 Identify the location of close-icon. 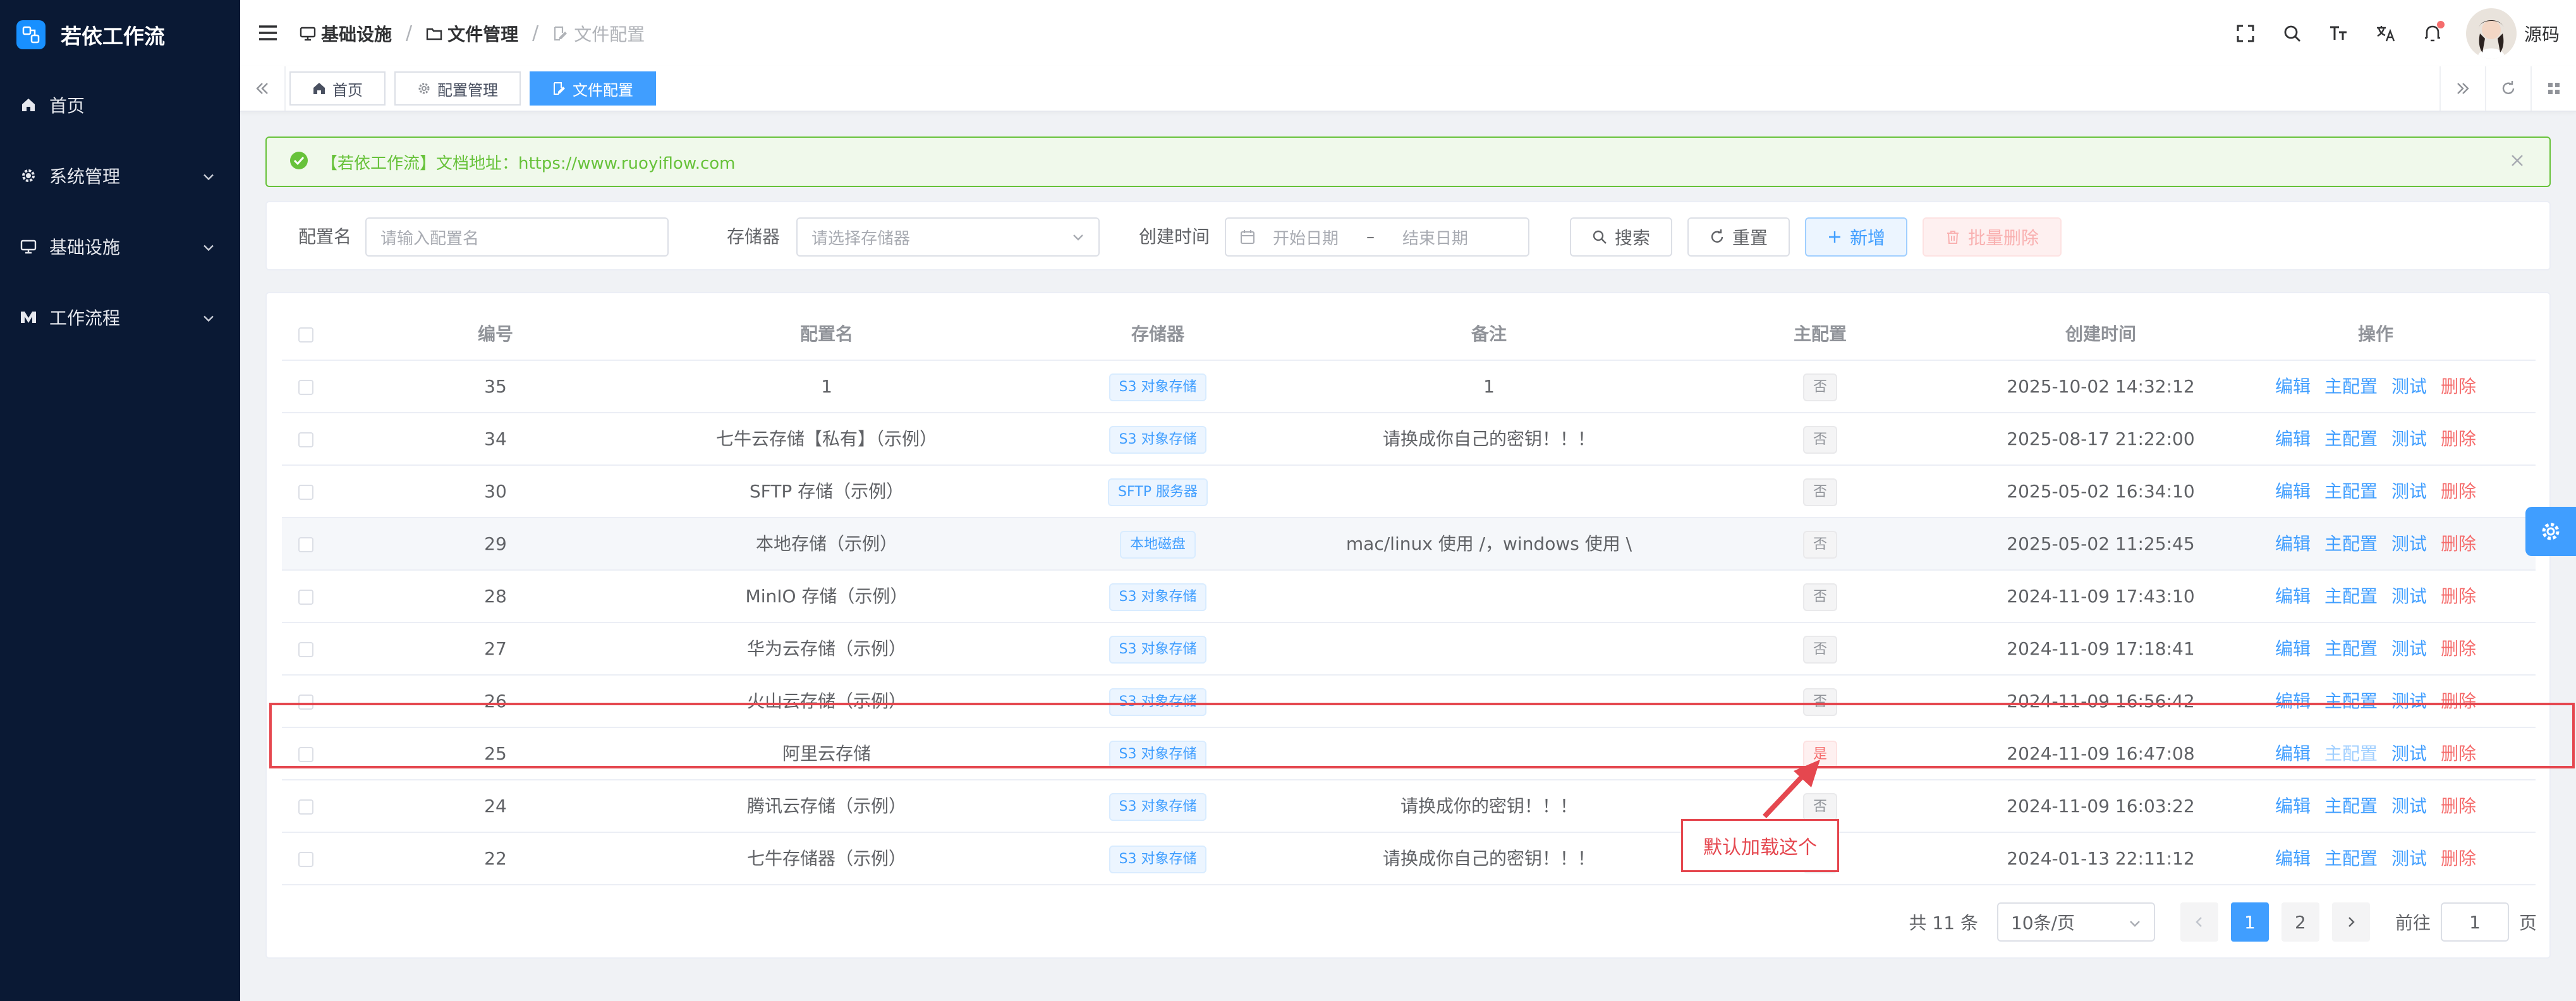
(2517, 162).